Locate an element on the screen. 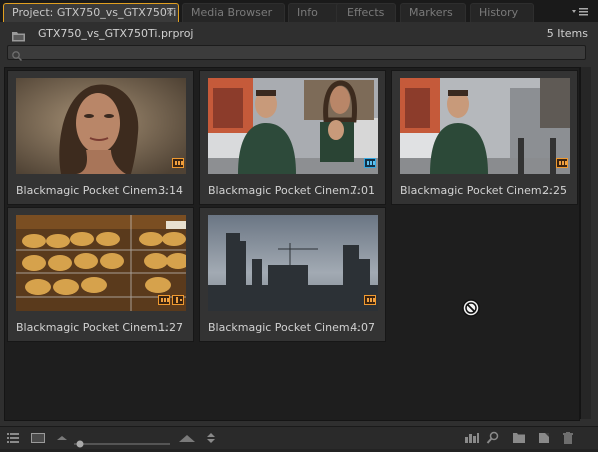 This screenshot has width=598, height=452. sort-icon is located at coordinates (211, 439).